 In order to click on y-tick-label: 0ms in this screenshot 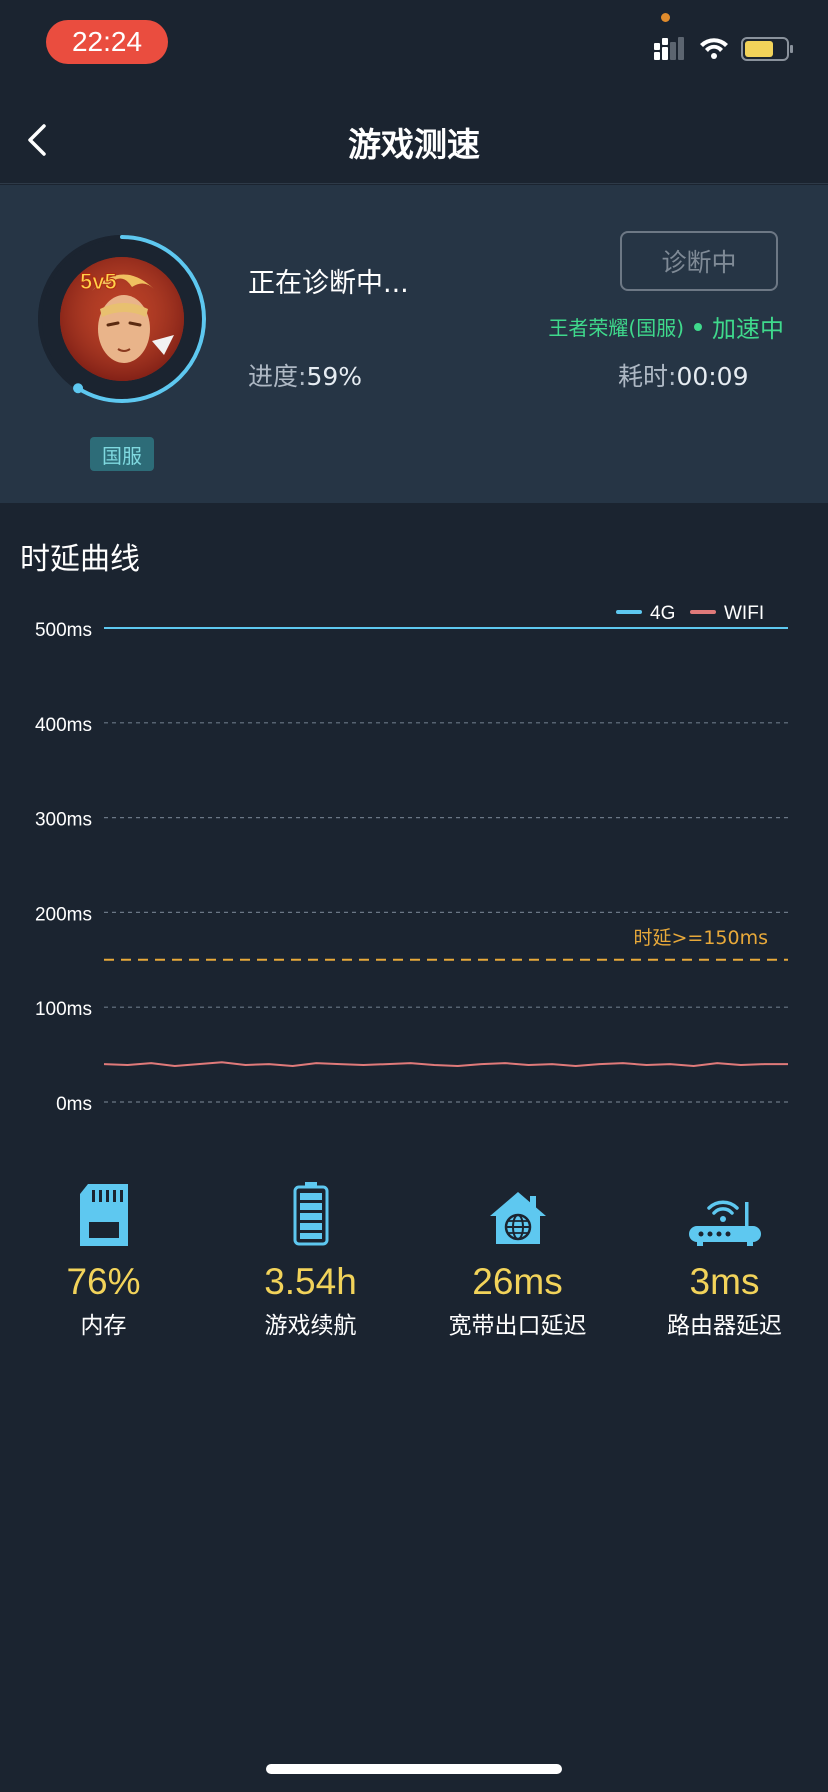, I will do `click(74, 1104)`.